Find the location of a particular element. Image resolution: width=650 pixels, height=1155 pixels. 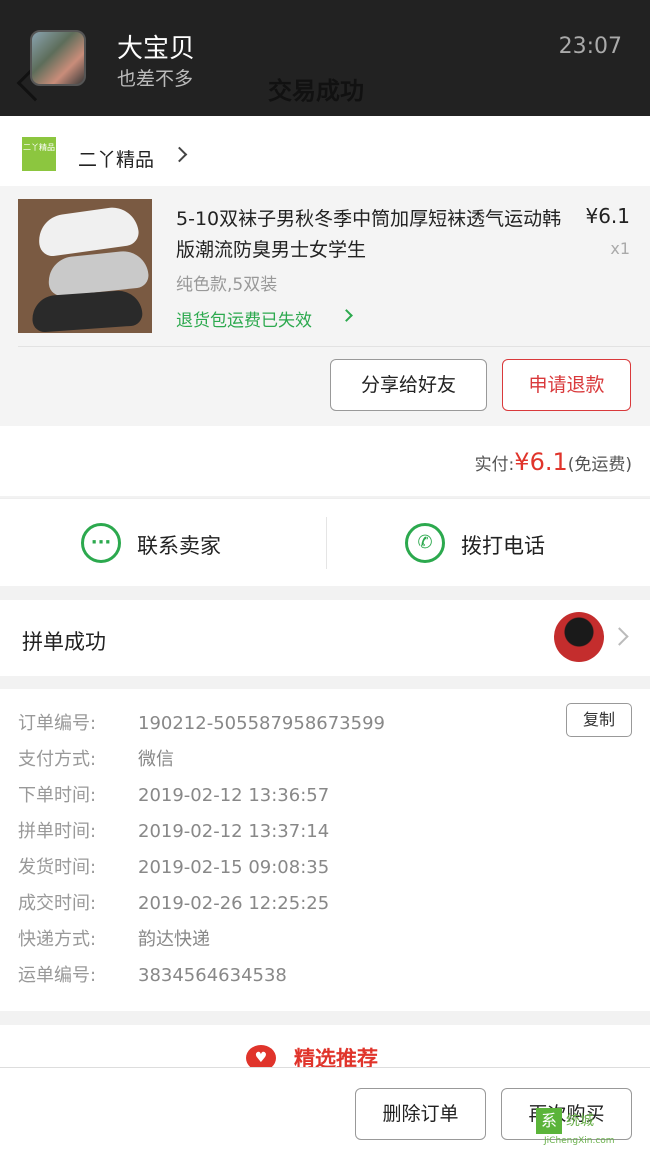

watermark-text: 统城 is located at coordinates (580, 1121).